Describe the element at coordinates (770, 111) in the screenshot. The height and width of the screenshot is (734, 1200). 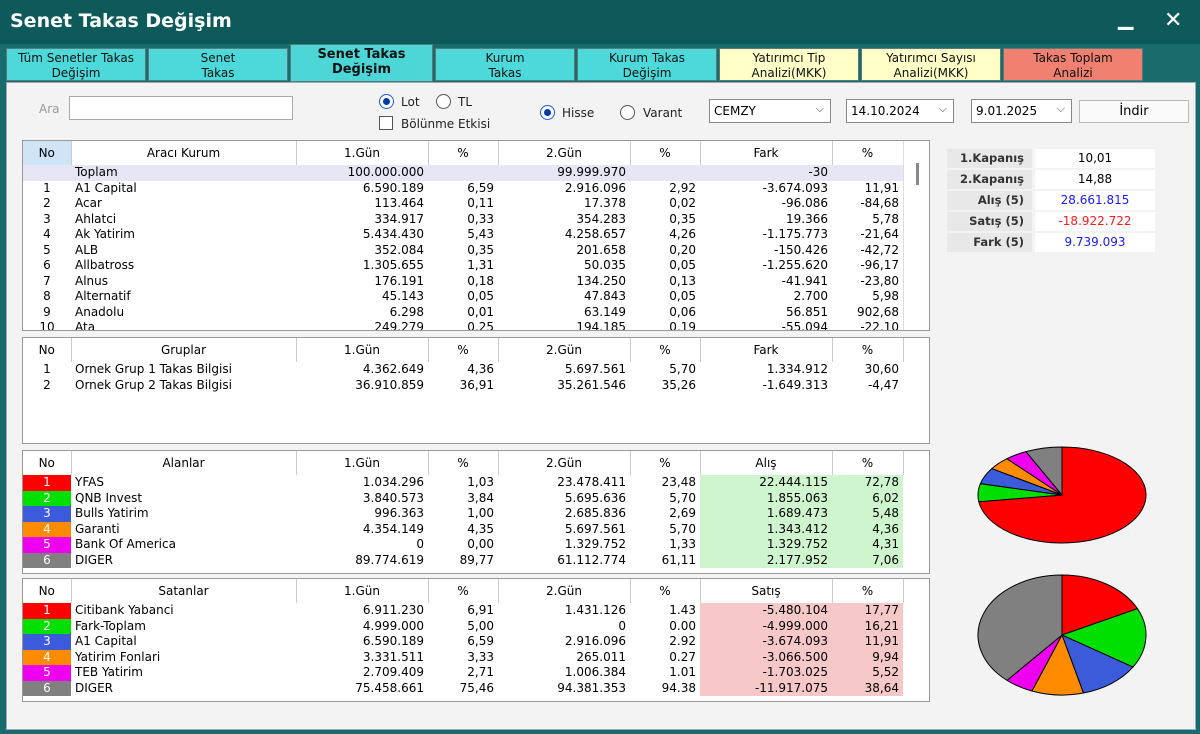
I see `symbol-select: CEMZY ⌵` at that location.